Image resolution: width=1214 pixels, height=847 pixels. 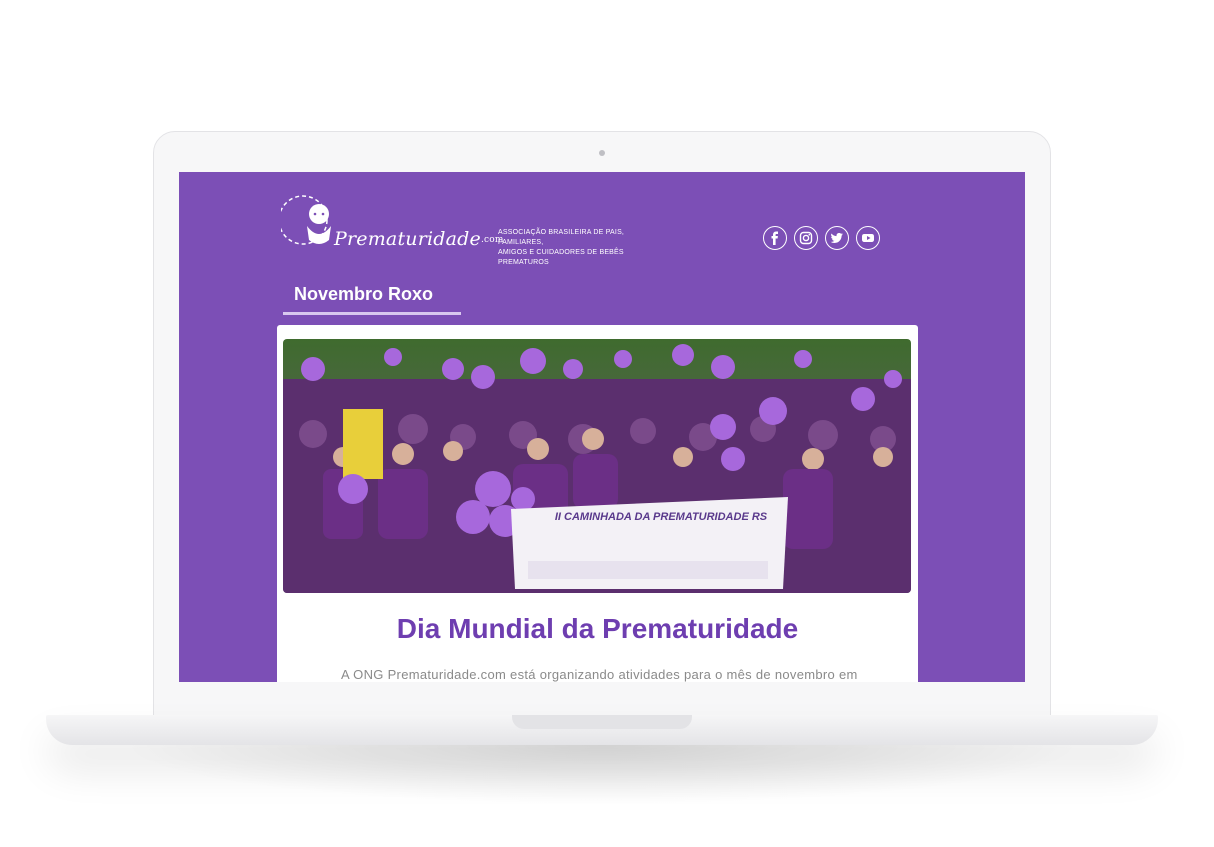 What do you see at coordinates (364, 294) in the screenshot?
I see `section-title: Novembro Roxo` at bounding box center [364, 294].